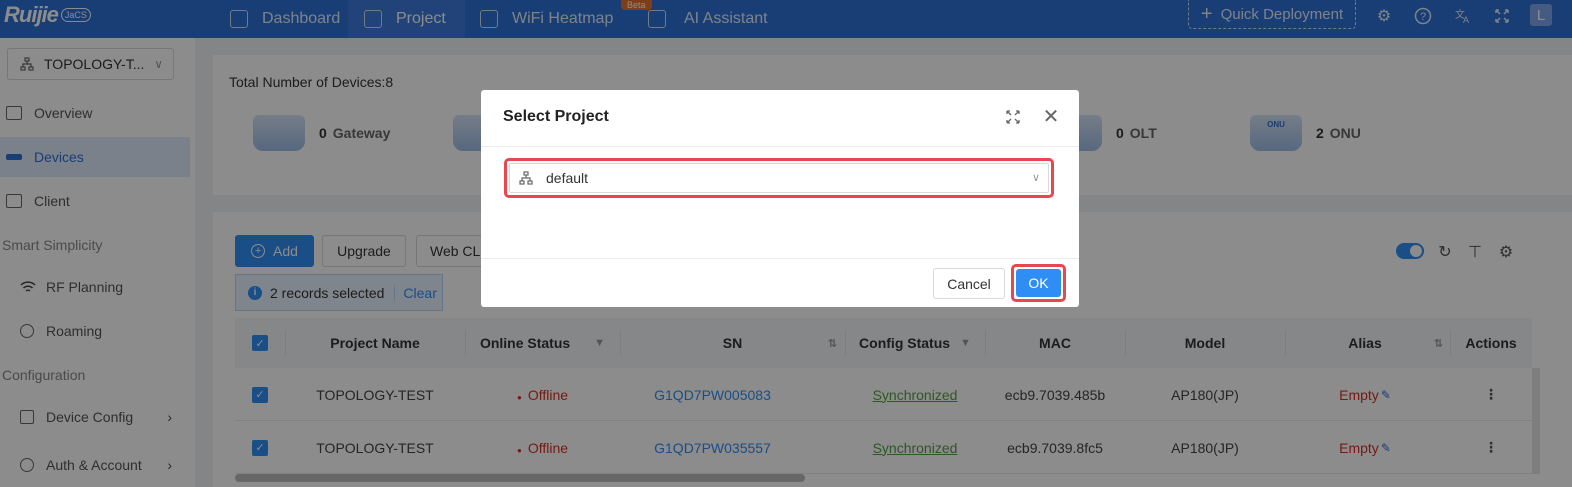 Image resolution: width=1572 pixels, height=487 pixels. I want to click on cancel-button: Cancel, so click(969, 283).